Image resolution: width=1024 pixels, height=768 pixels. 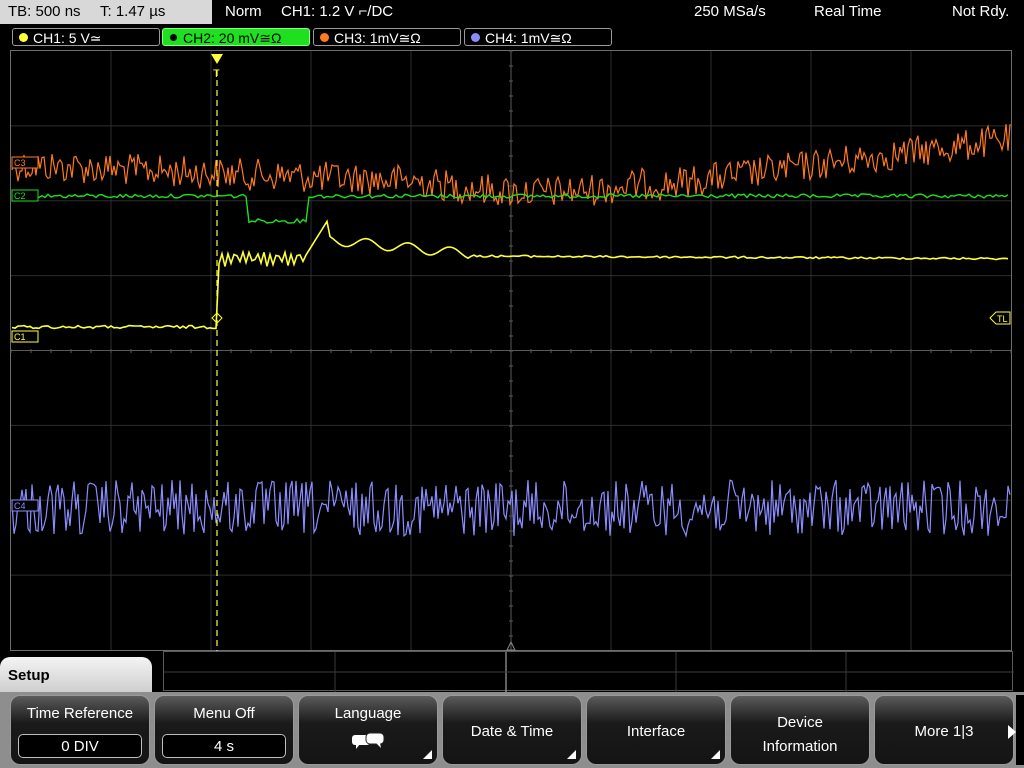 I want to click on menu-title-tab: Setup, so click(x=76, y=677).